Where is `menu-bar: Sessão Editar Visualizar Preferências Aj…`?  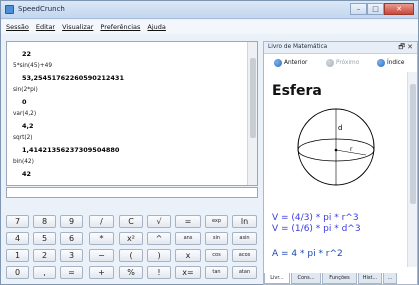 menu-bar: Sessão Editar Visualizar Preferências Aj… is located at coordinates (209, 27).